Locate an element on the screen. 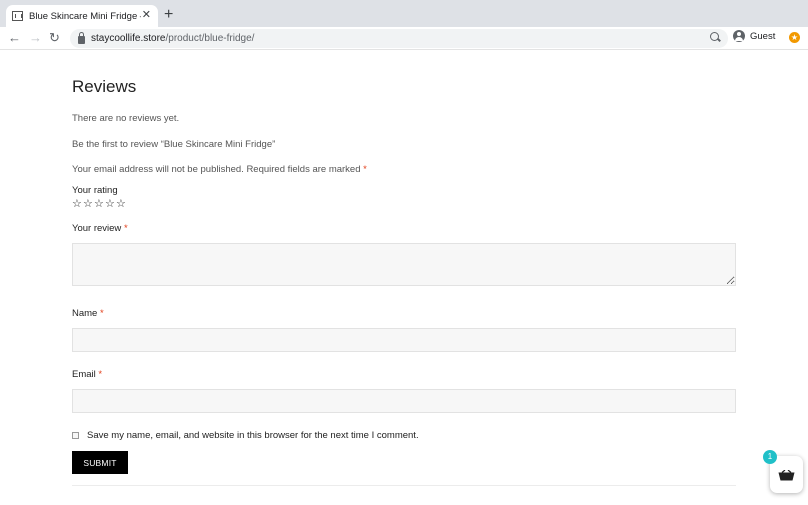 The width and height of the screenshot is (808, 505). email-input is located at coordinates (404, 401).